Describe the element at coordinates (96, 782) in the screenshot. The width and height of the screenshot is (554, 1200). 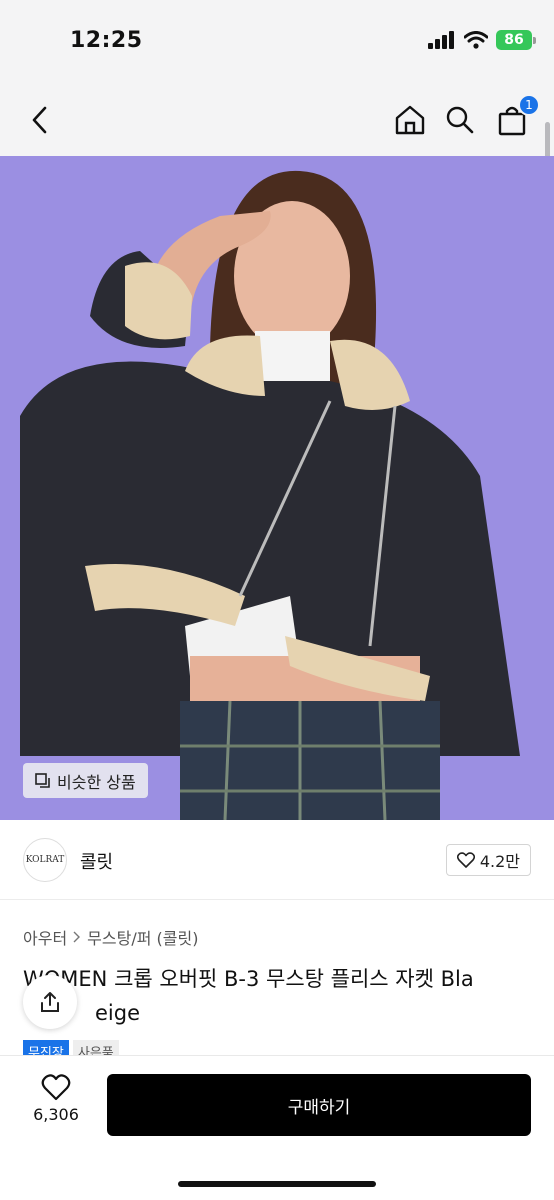
I see `similar-products-label: 비슷한 상품` at that location.